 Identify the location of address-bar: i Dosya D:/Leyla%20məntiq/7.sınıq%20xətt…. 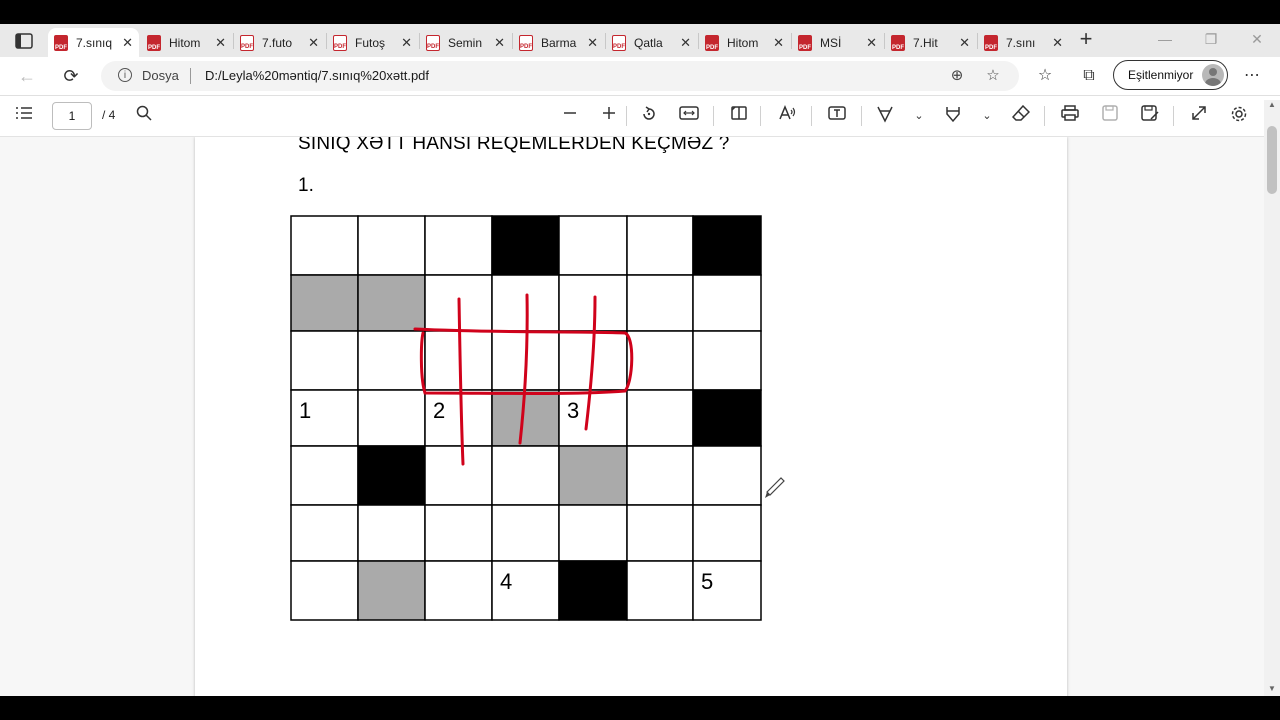
(560, 76).